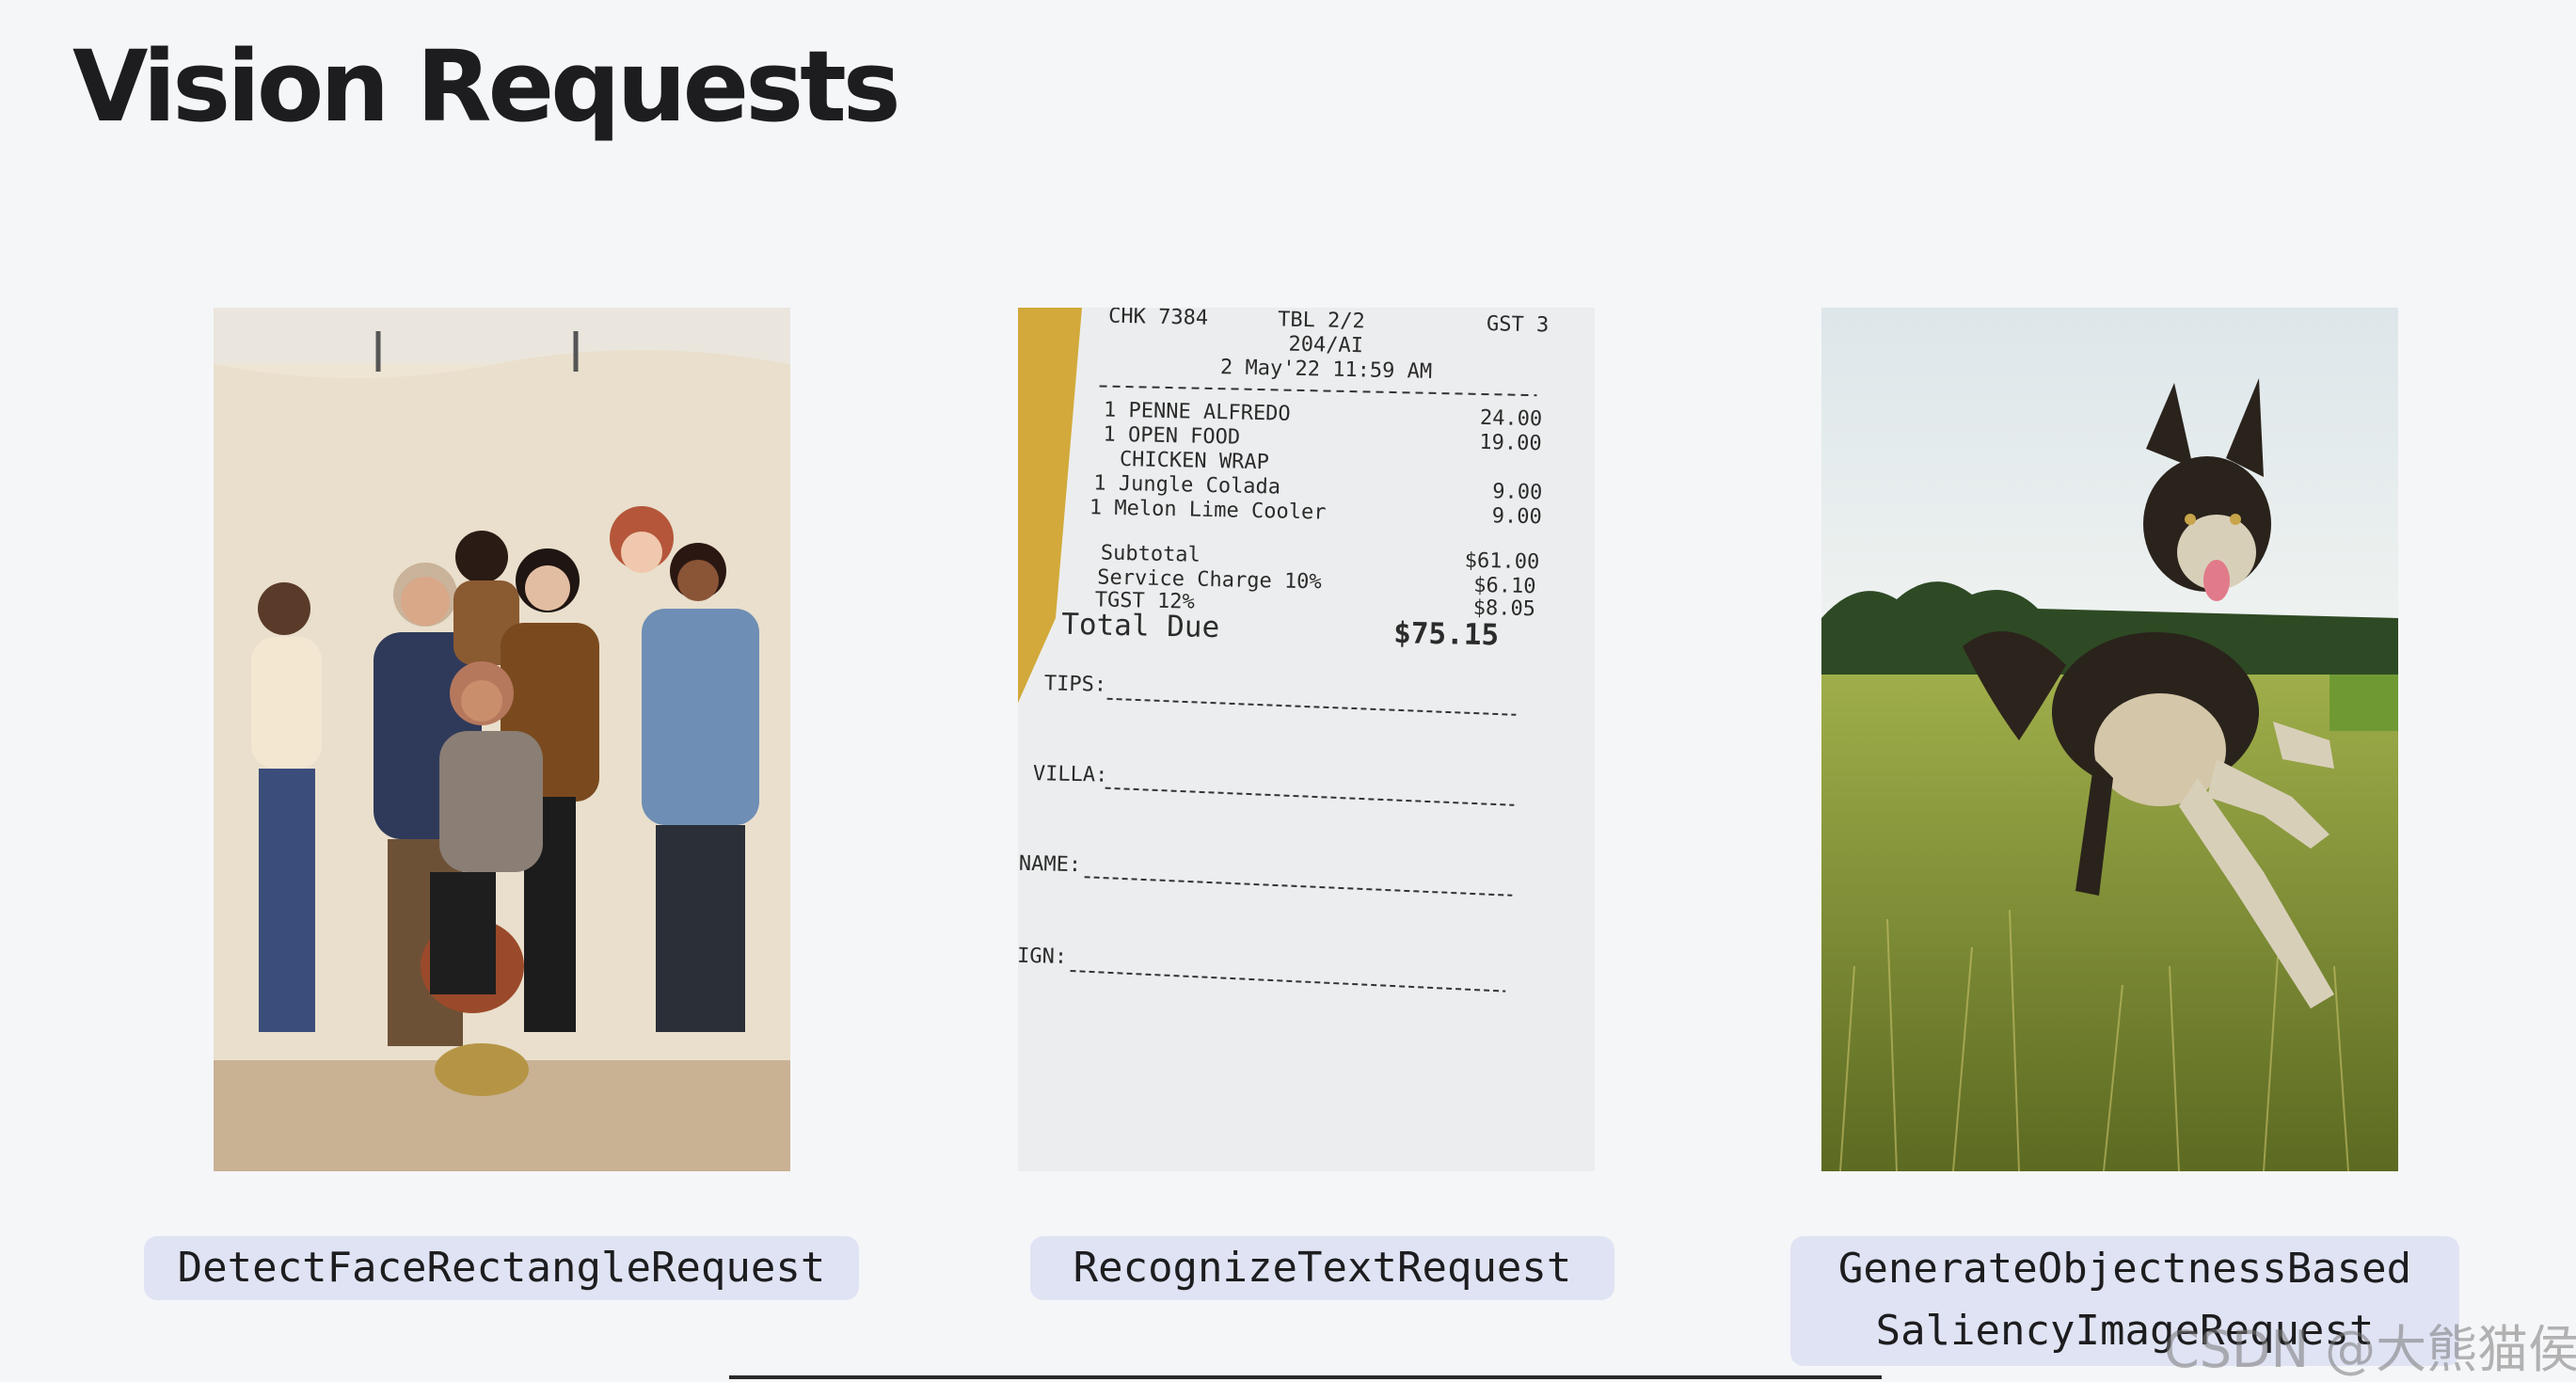 This screenshot has width=2576, height=1382. What do you see at coordinates (2125, 1269) in the screenshot?
I see `label-line-1: GenerateObjectnessBased` at bounding box center [2125, 1269].